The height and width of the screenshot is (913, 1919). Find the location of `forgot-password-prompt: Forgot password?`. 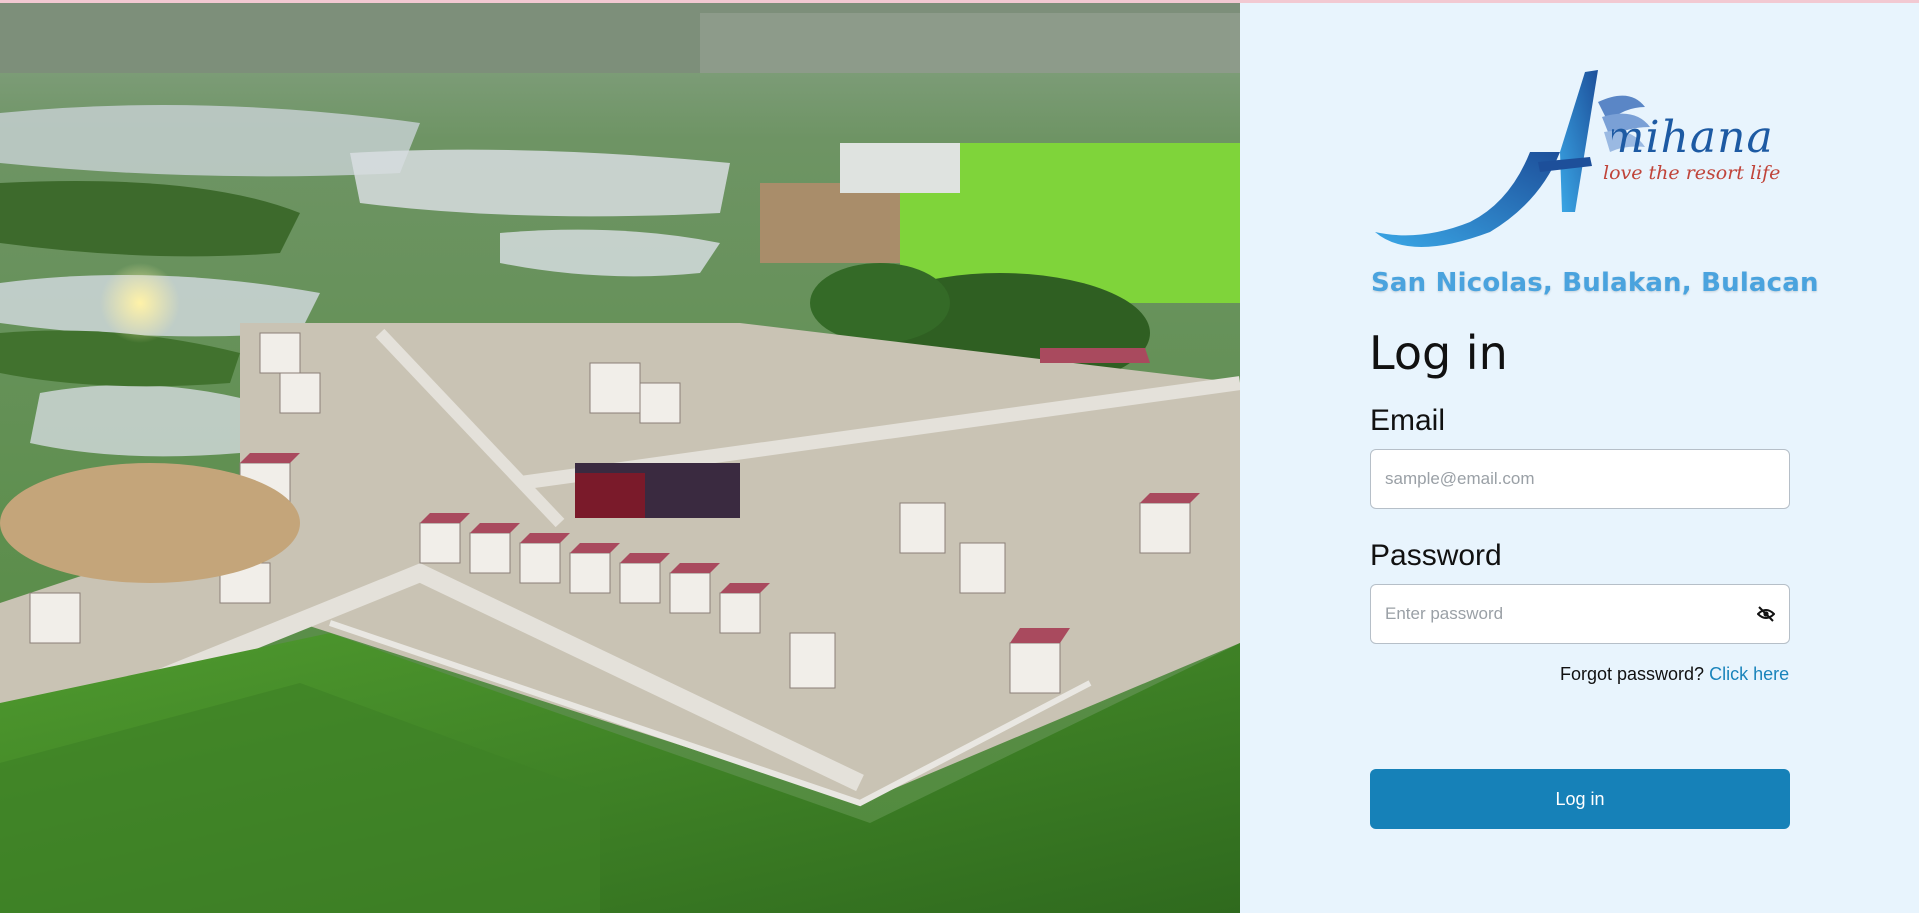

forgot-password-prompt: Forgot password? is located at coordinates (1632, 674).